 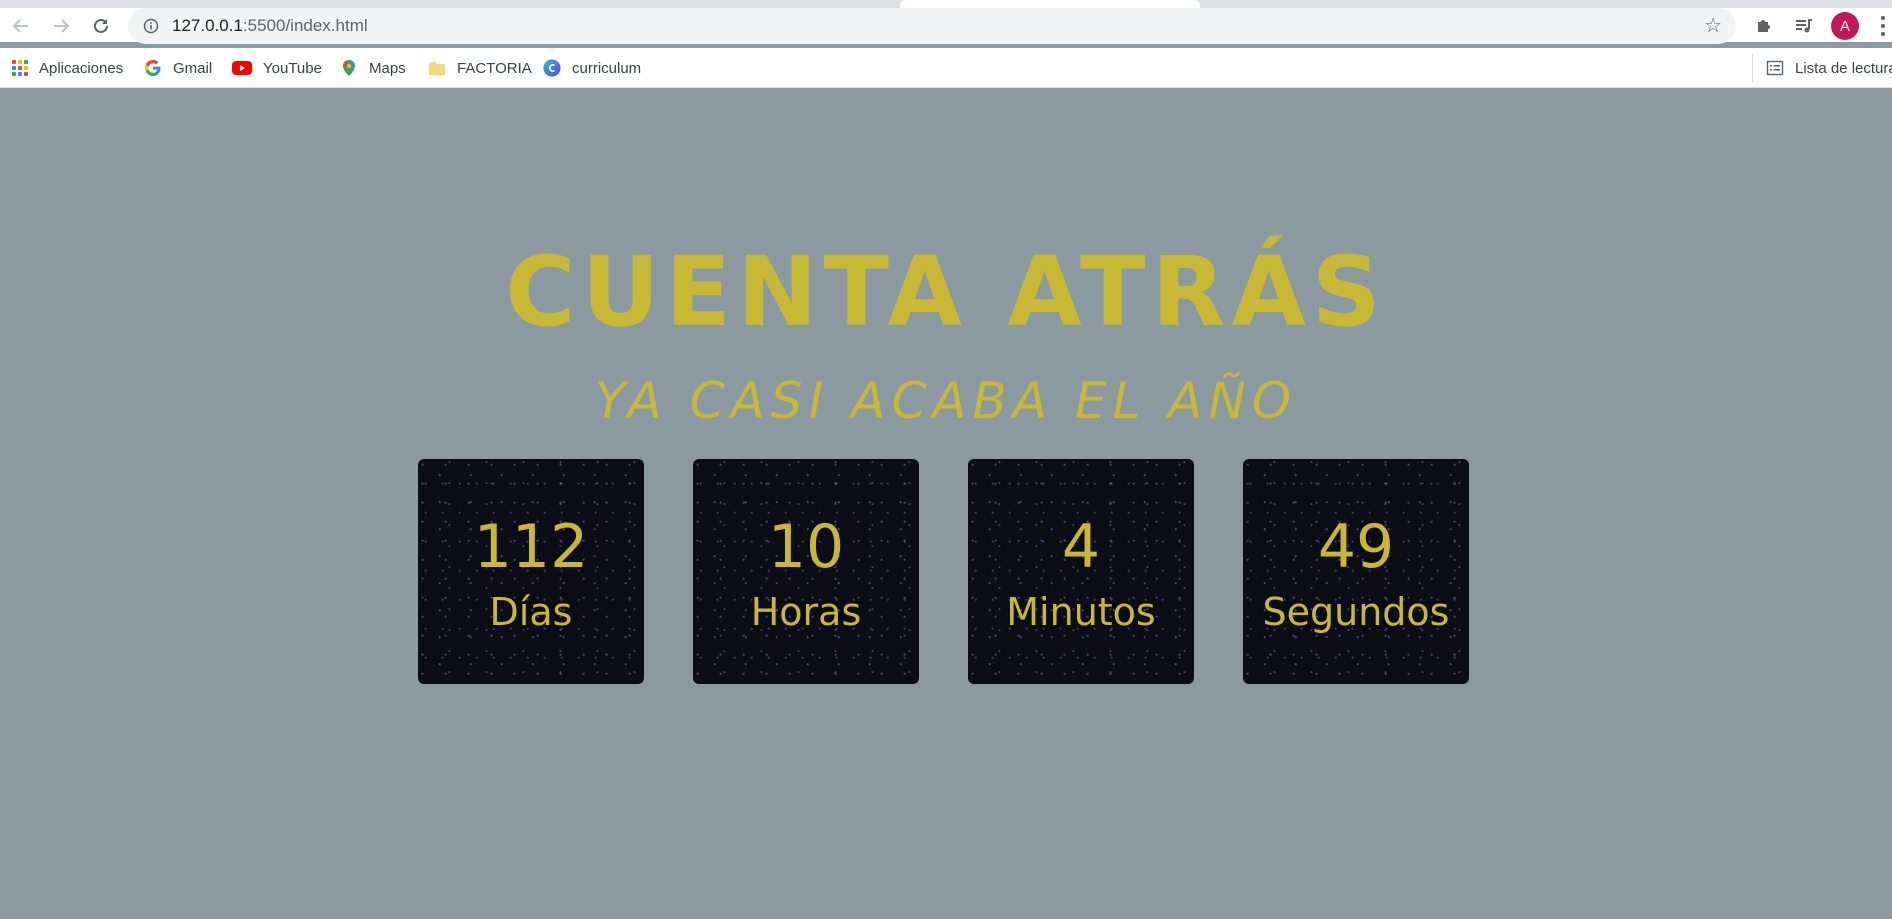 What do you see at coordinates (806, 547) in the screenshot?
I see `countdown-value: 10` at bounding box center [806, 547].